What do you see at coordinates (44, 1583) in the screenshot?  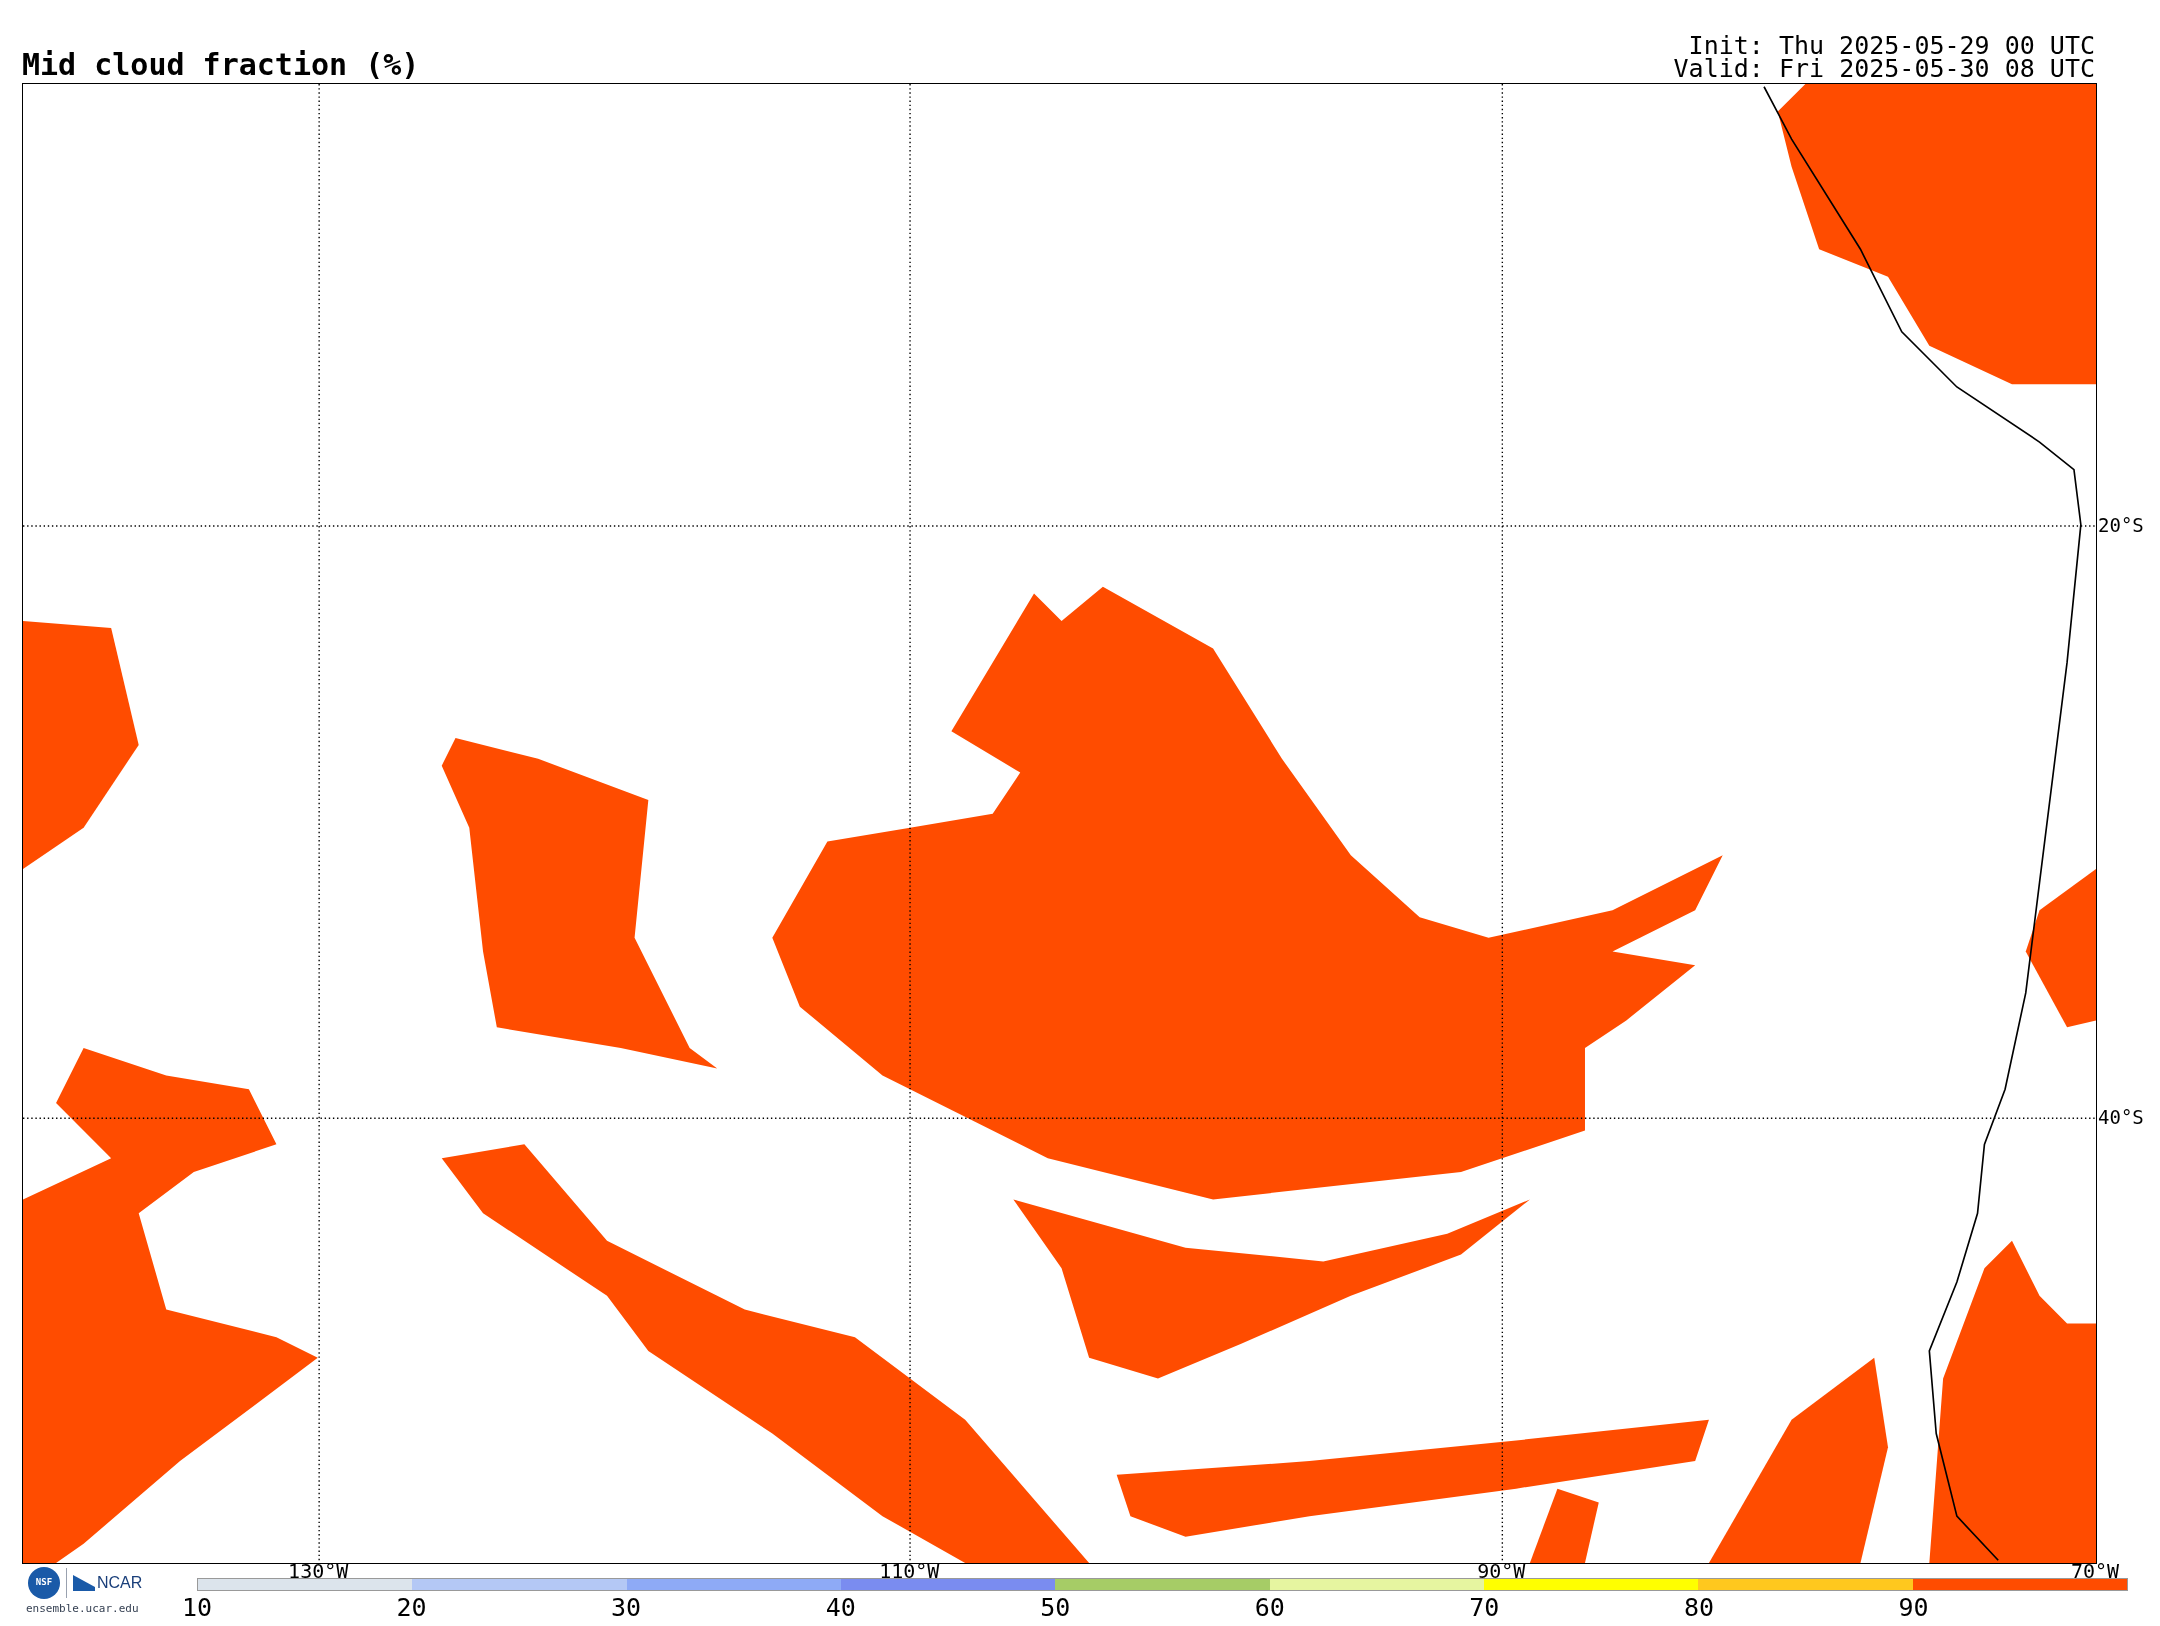 I see `nsf-logo: NSF` at bounding box center [44, 1583].